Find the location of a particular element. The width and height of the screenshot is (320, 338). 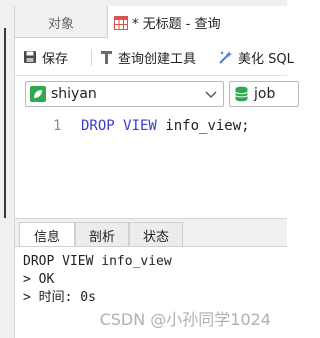

query-builder-icon is located at coordinates (106, 57).